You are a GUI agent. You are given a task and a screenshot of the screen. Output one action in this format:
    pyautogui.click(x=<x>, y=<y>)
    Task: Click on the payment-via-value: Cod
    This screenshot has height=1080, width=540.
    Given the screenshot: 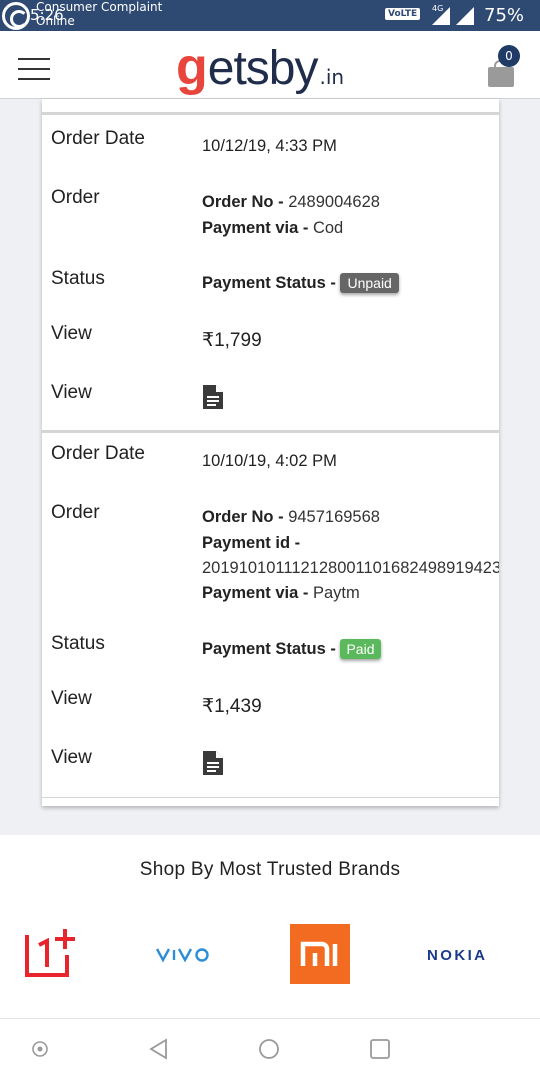 What is the action you would take?
    pyautogui.click(x=328, y=228)
    